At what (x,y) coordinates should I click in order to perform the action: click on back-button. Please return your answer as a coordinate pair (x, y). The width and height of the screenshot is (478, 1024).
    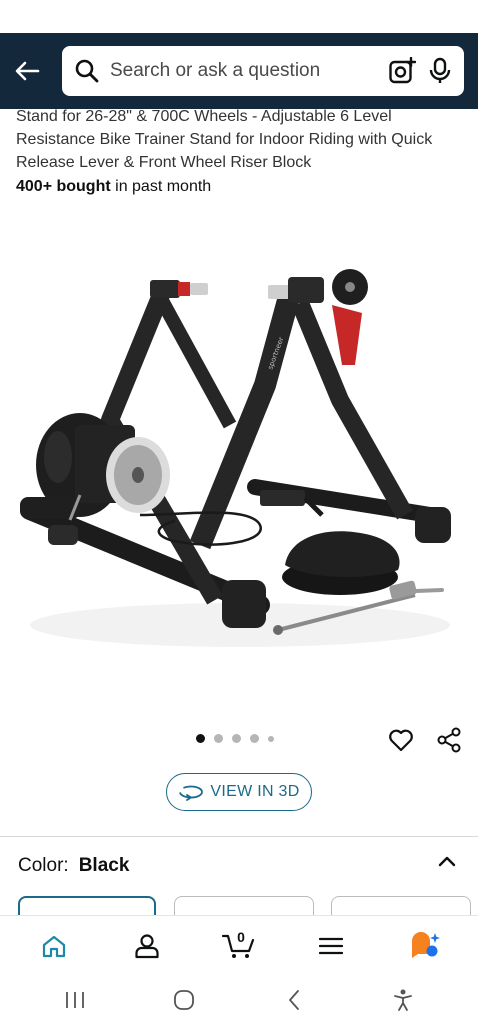
    Looking at the image, I should click on (27, 71).